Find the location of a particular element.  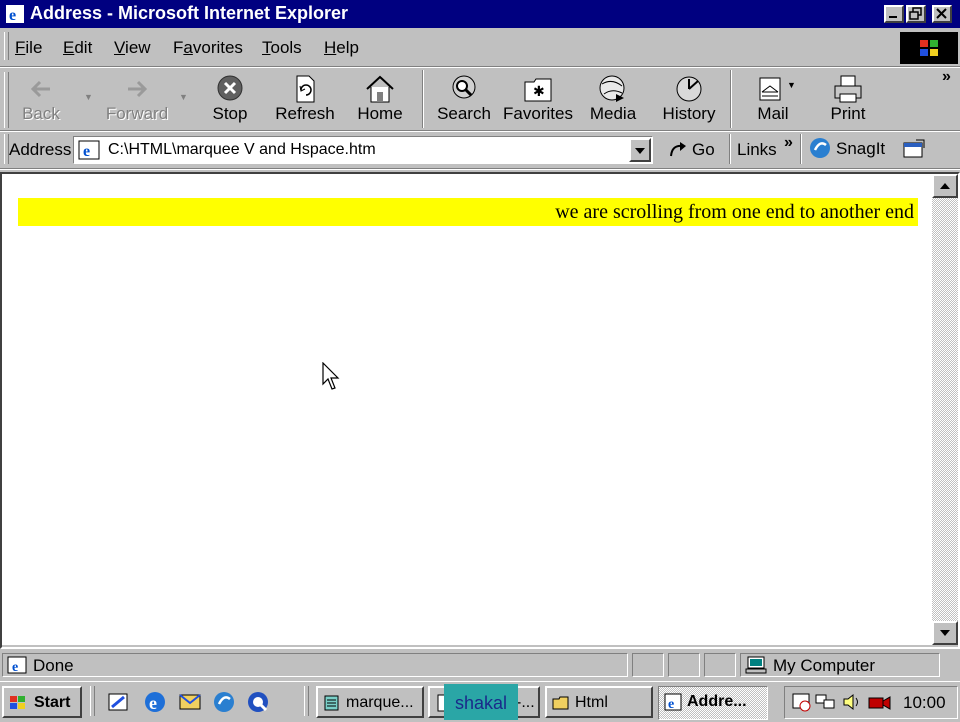

refresh-button: Refresh is located at coordinates (305, 100).